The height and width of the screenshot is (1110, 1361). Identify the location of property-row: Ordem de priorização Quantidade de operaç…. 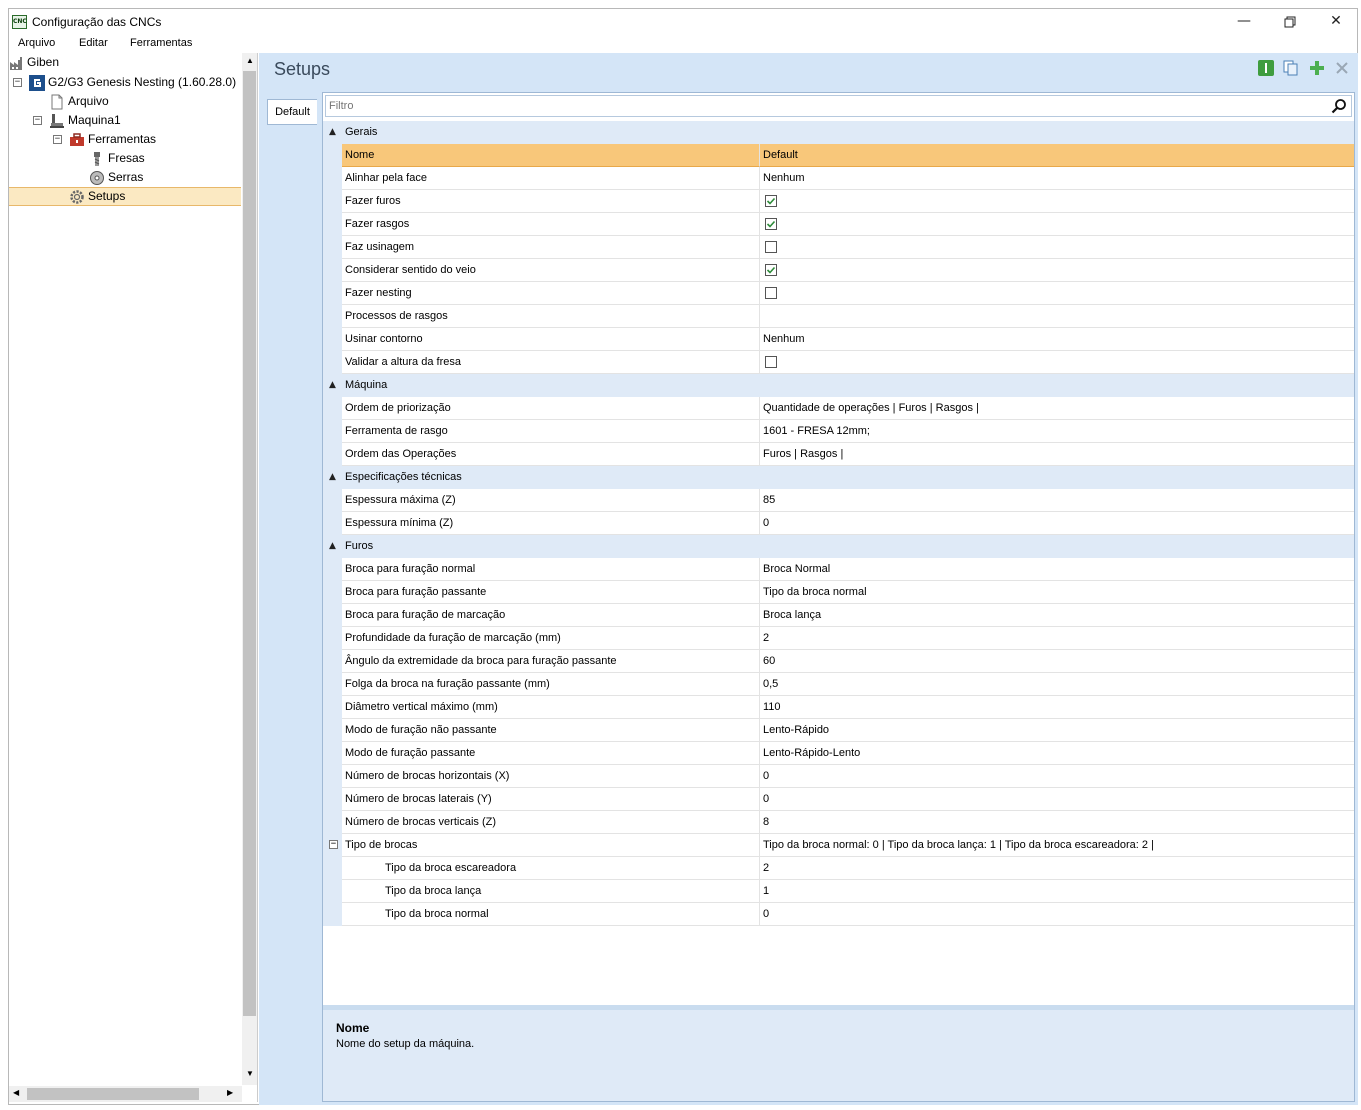
(838, 408).